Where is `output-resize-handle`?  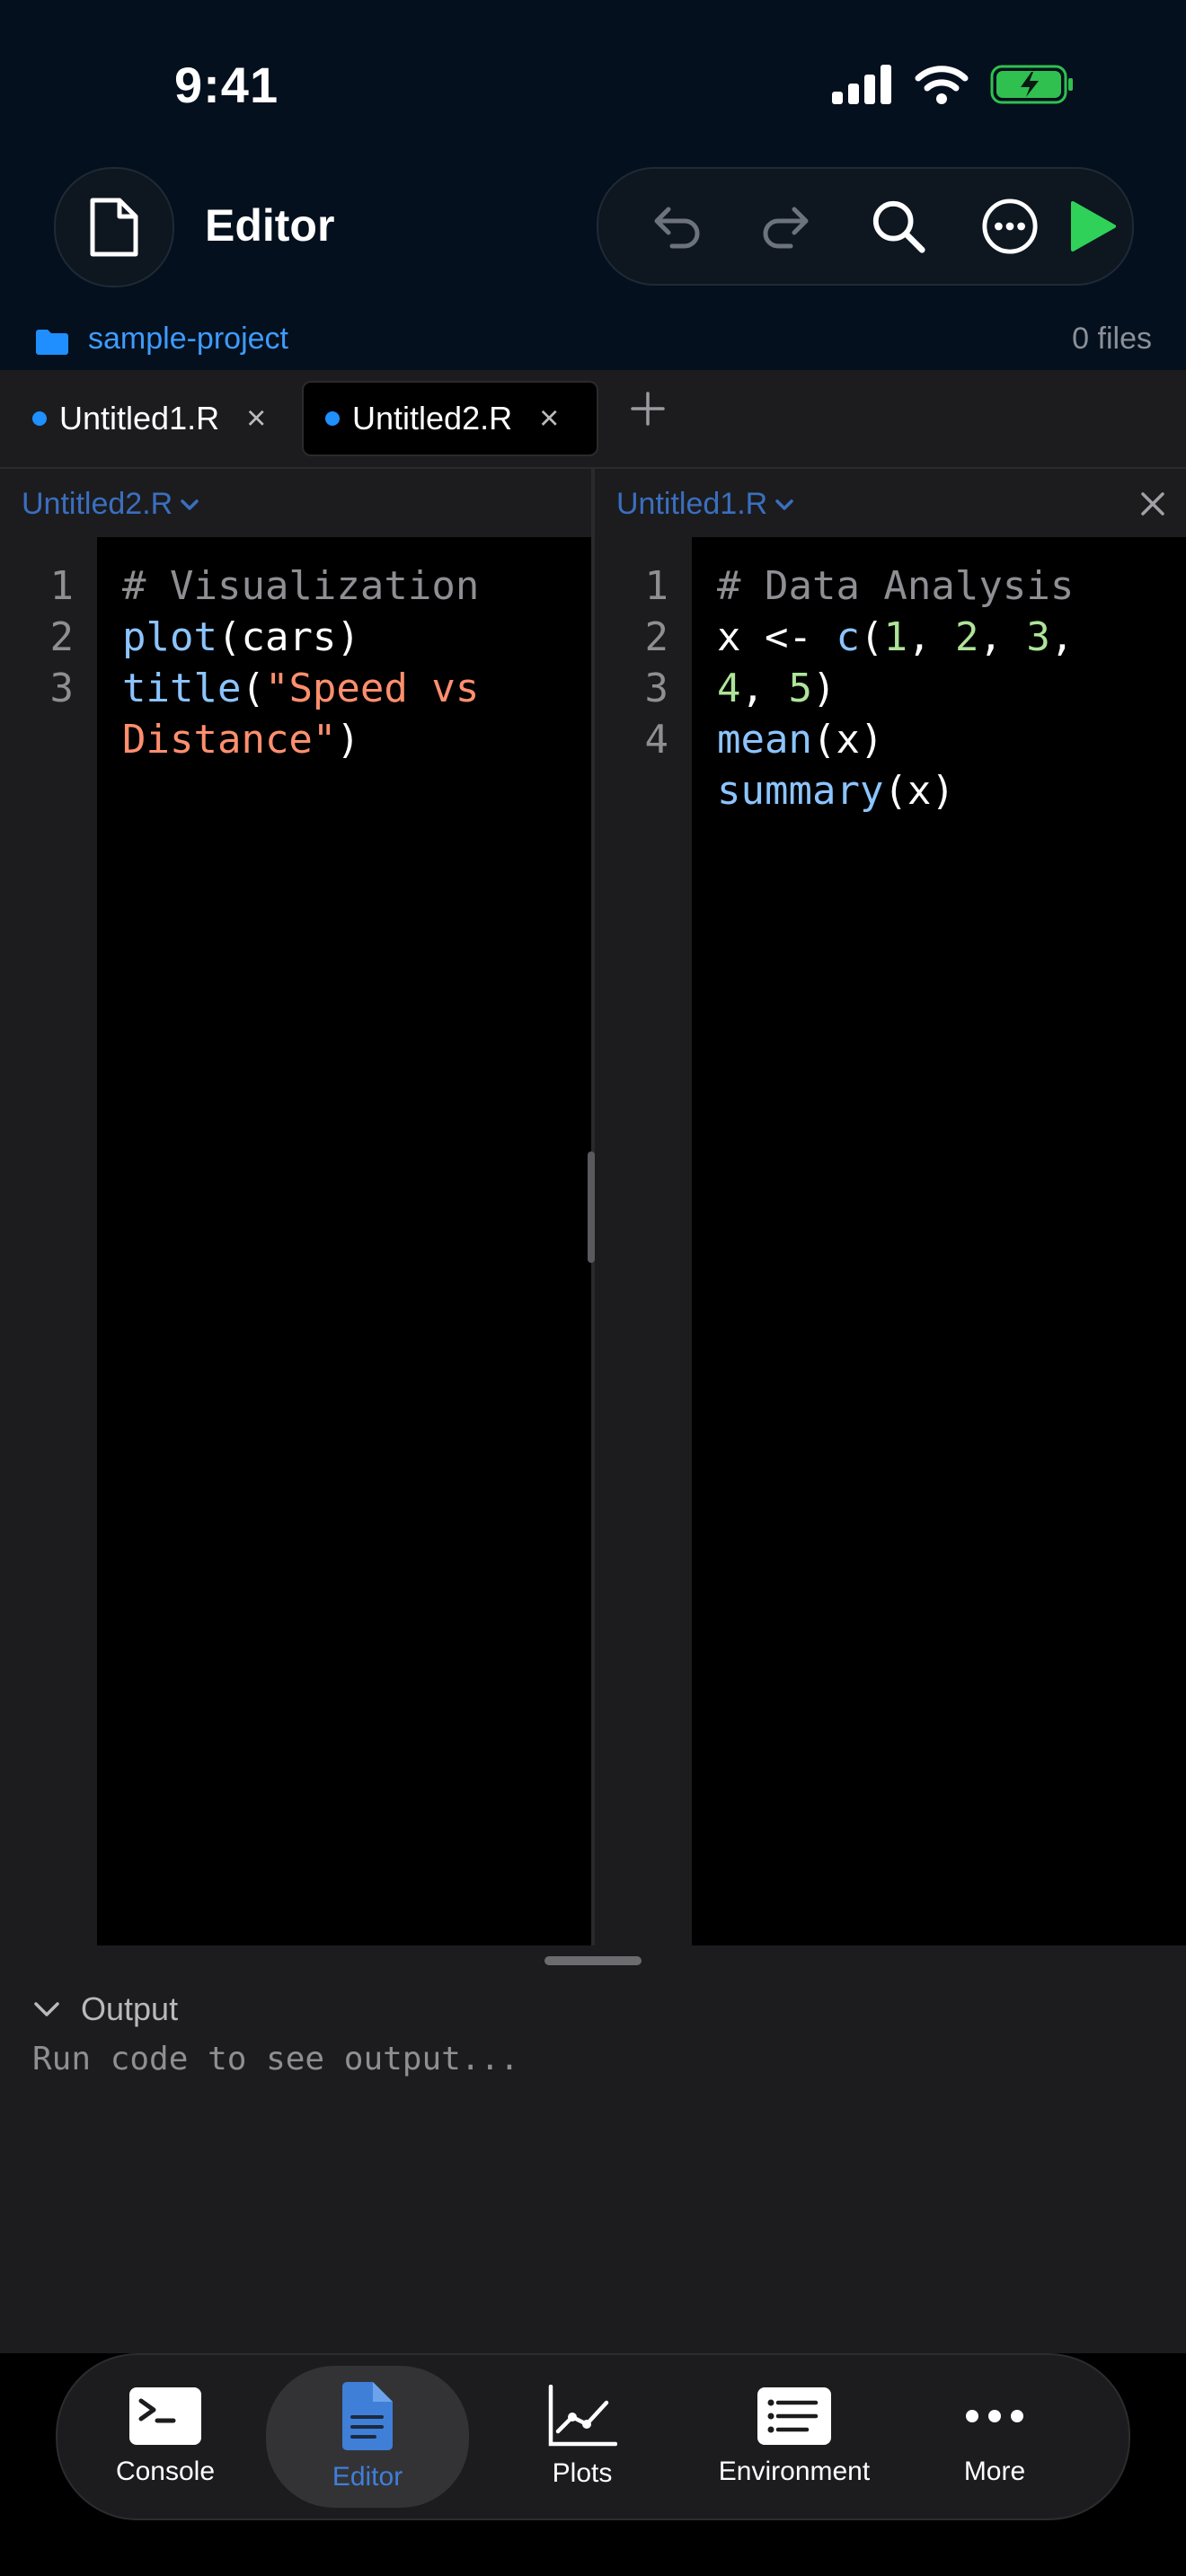
output-resize-handle is located at coordinates (593, 1960).